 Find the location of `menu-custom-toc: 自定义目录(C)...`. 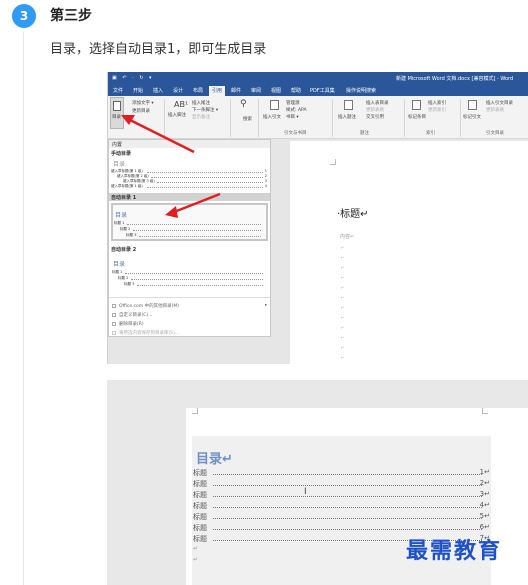

menu-custom-toc: 自定义目录(C)... is located at coordinates (135, 315).